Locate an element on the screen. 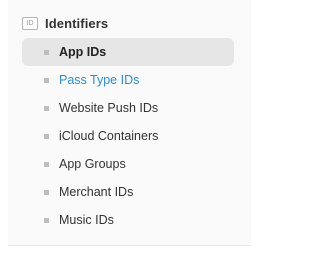 This screenshot has width=320, height=253. sidebar-item-music-ids: Music IDs is located at coordinates (128, 220).